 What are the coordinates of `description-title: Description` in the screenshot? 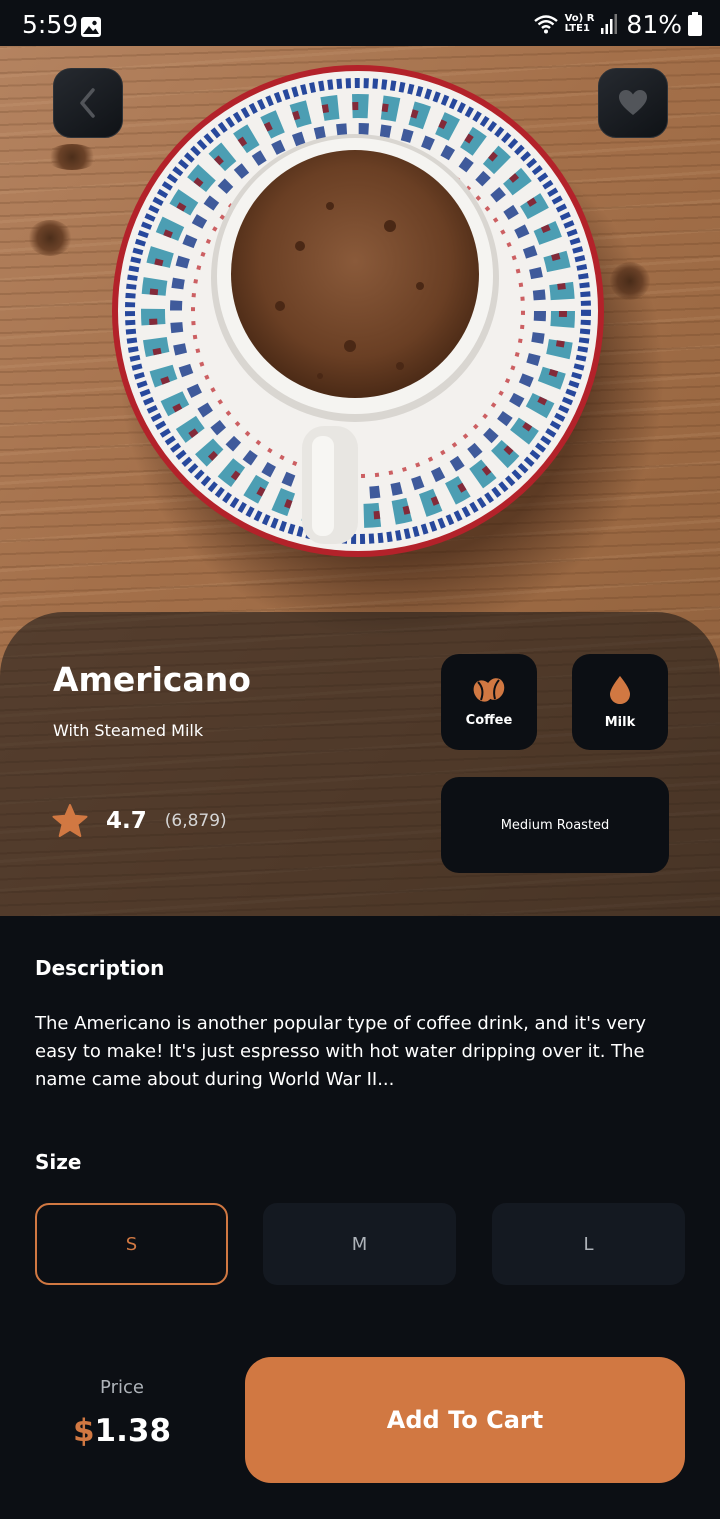 It's located at (100, 968).